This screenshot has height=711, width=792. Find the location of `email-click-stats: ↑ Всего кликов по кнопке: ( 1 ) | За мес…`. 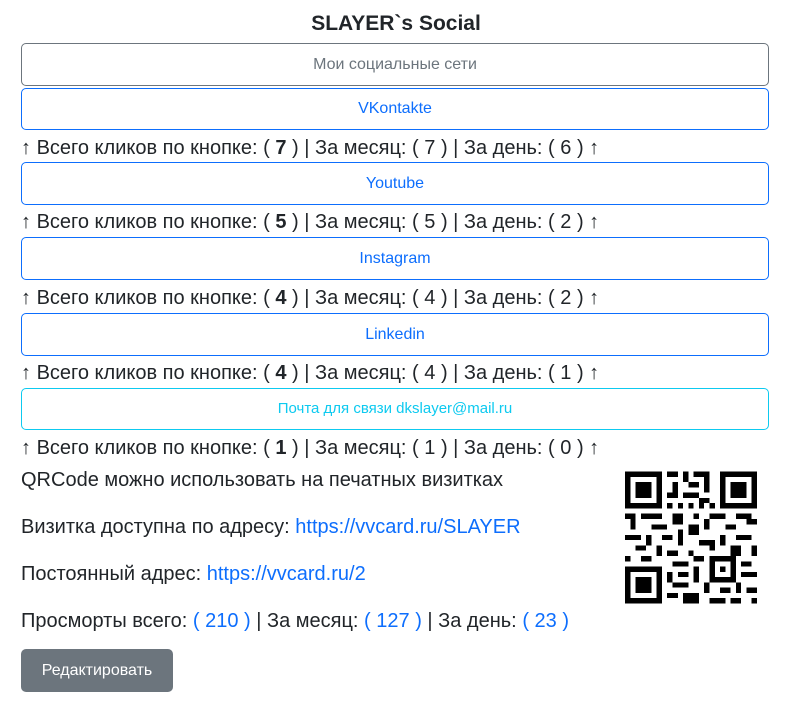

email-click-stats: ↑ Всего кликов по кнопке: ( 1 ) | За мес… is located at coordinates (310, 448).